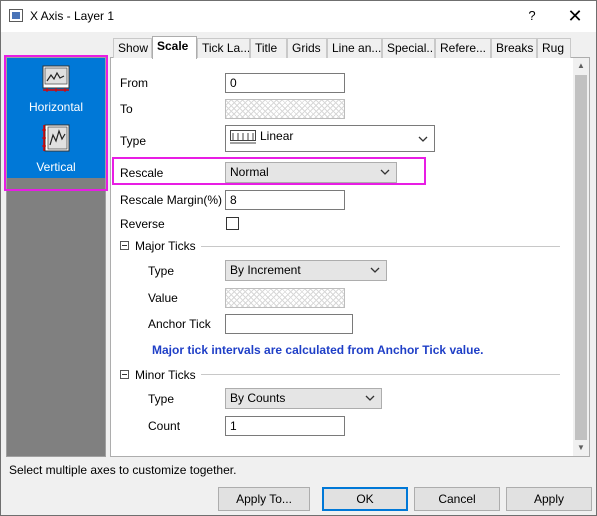 The width and height of the screenshot is (597, 516). Describe the element at coordinates (285, 83) in the screenshot. I see `from-input: 0` at that location.